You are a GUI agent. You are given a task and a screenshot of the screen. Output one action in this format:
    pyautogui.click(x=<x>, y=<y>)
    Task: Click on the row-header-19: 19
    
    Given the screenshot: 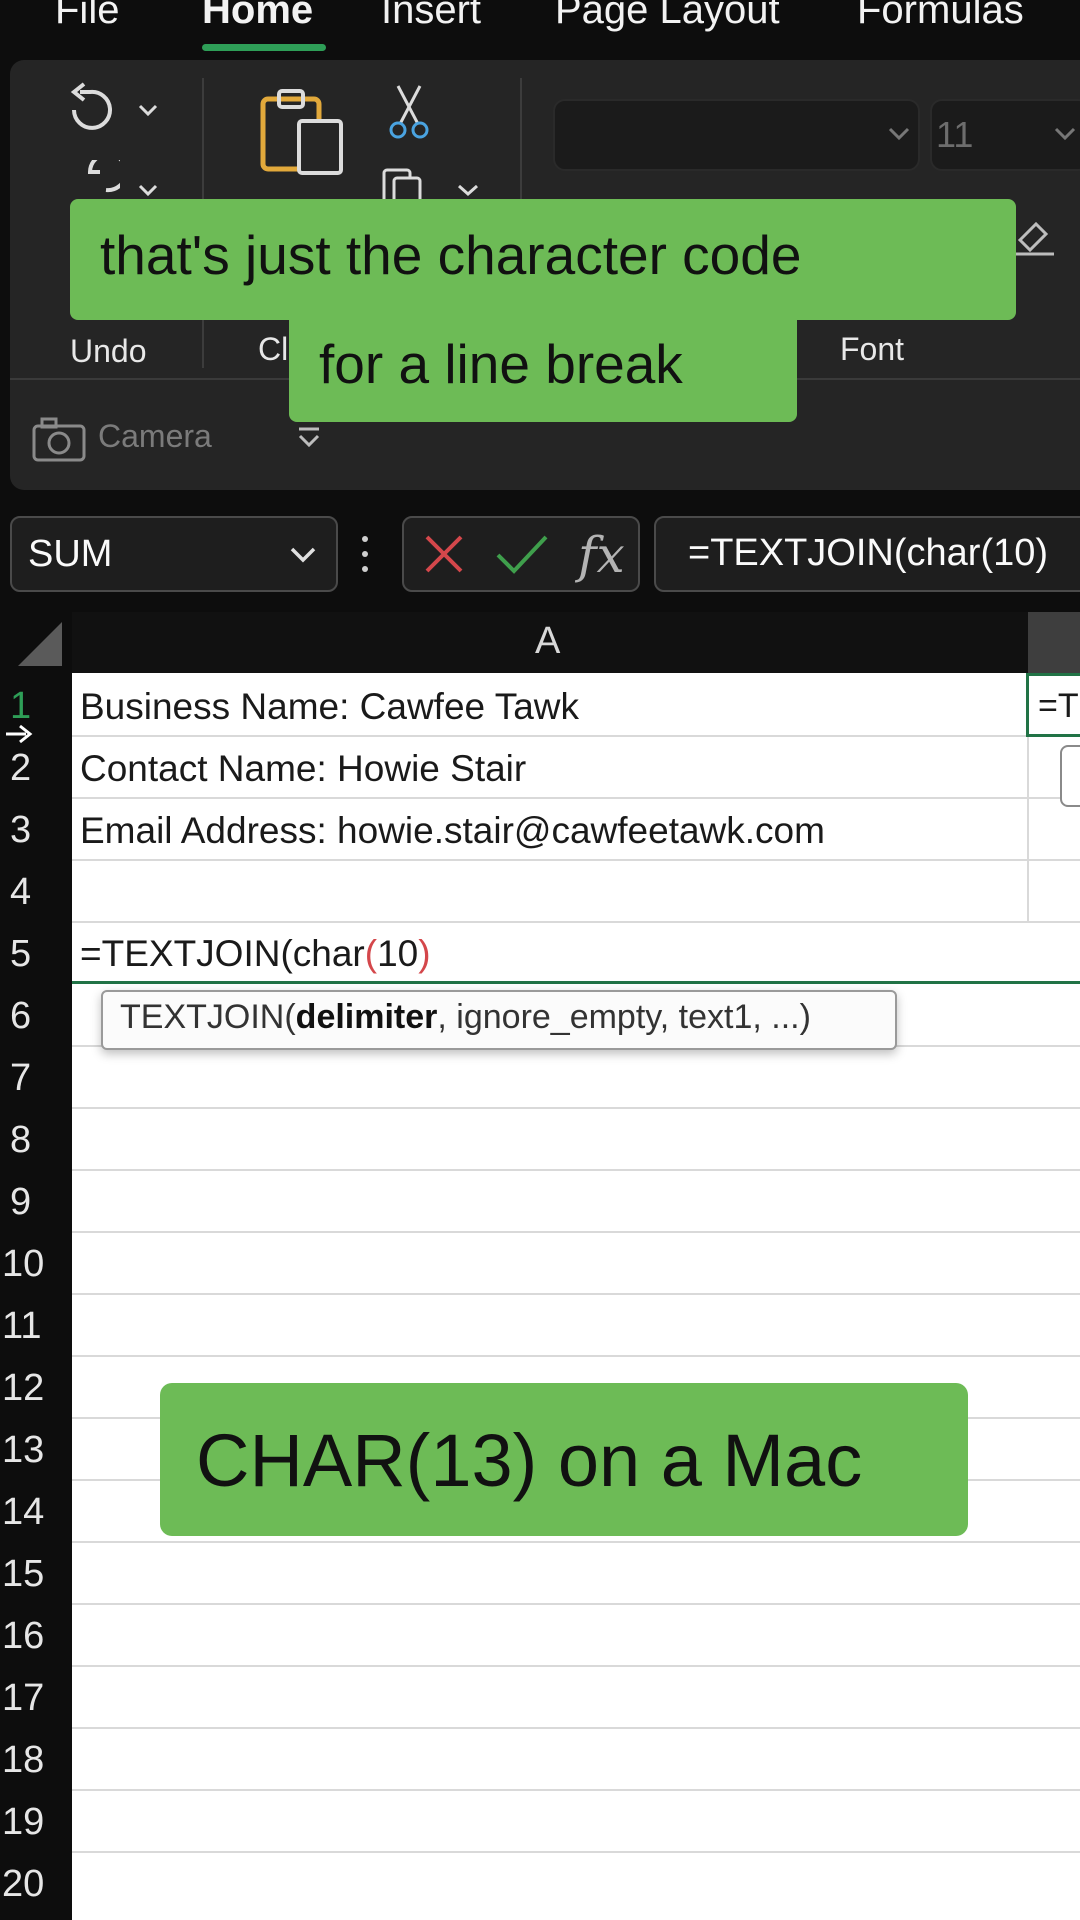 What is the action you would take?
    pyautogui.click(x=36, y=1822)
    